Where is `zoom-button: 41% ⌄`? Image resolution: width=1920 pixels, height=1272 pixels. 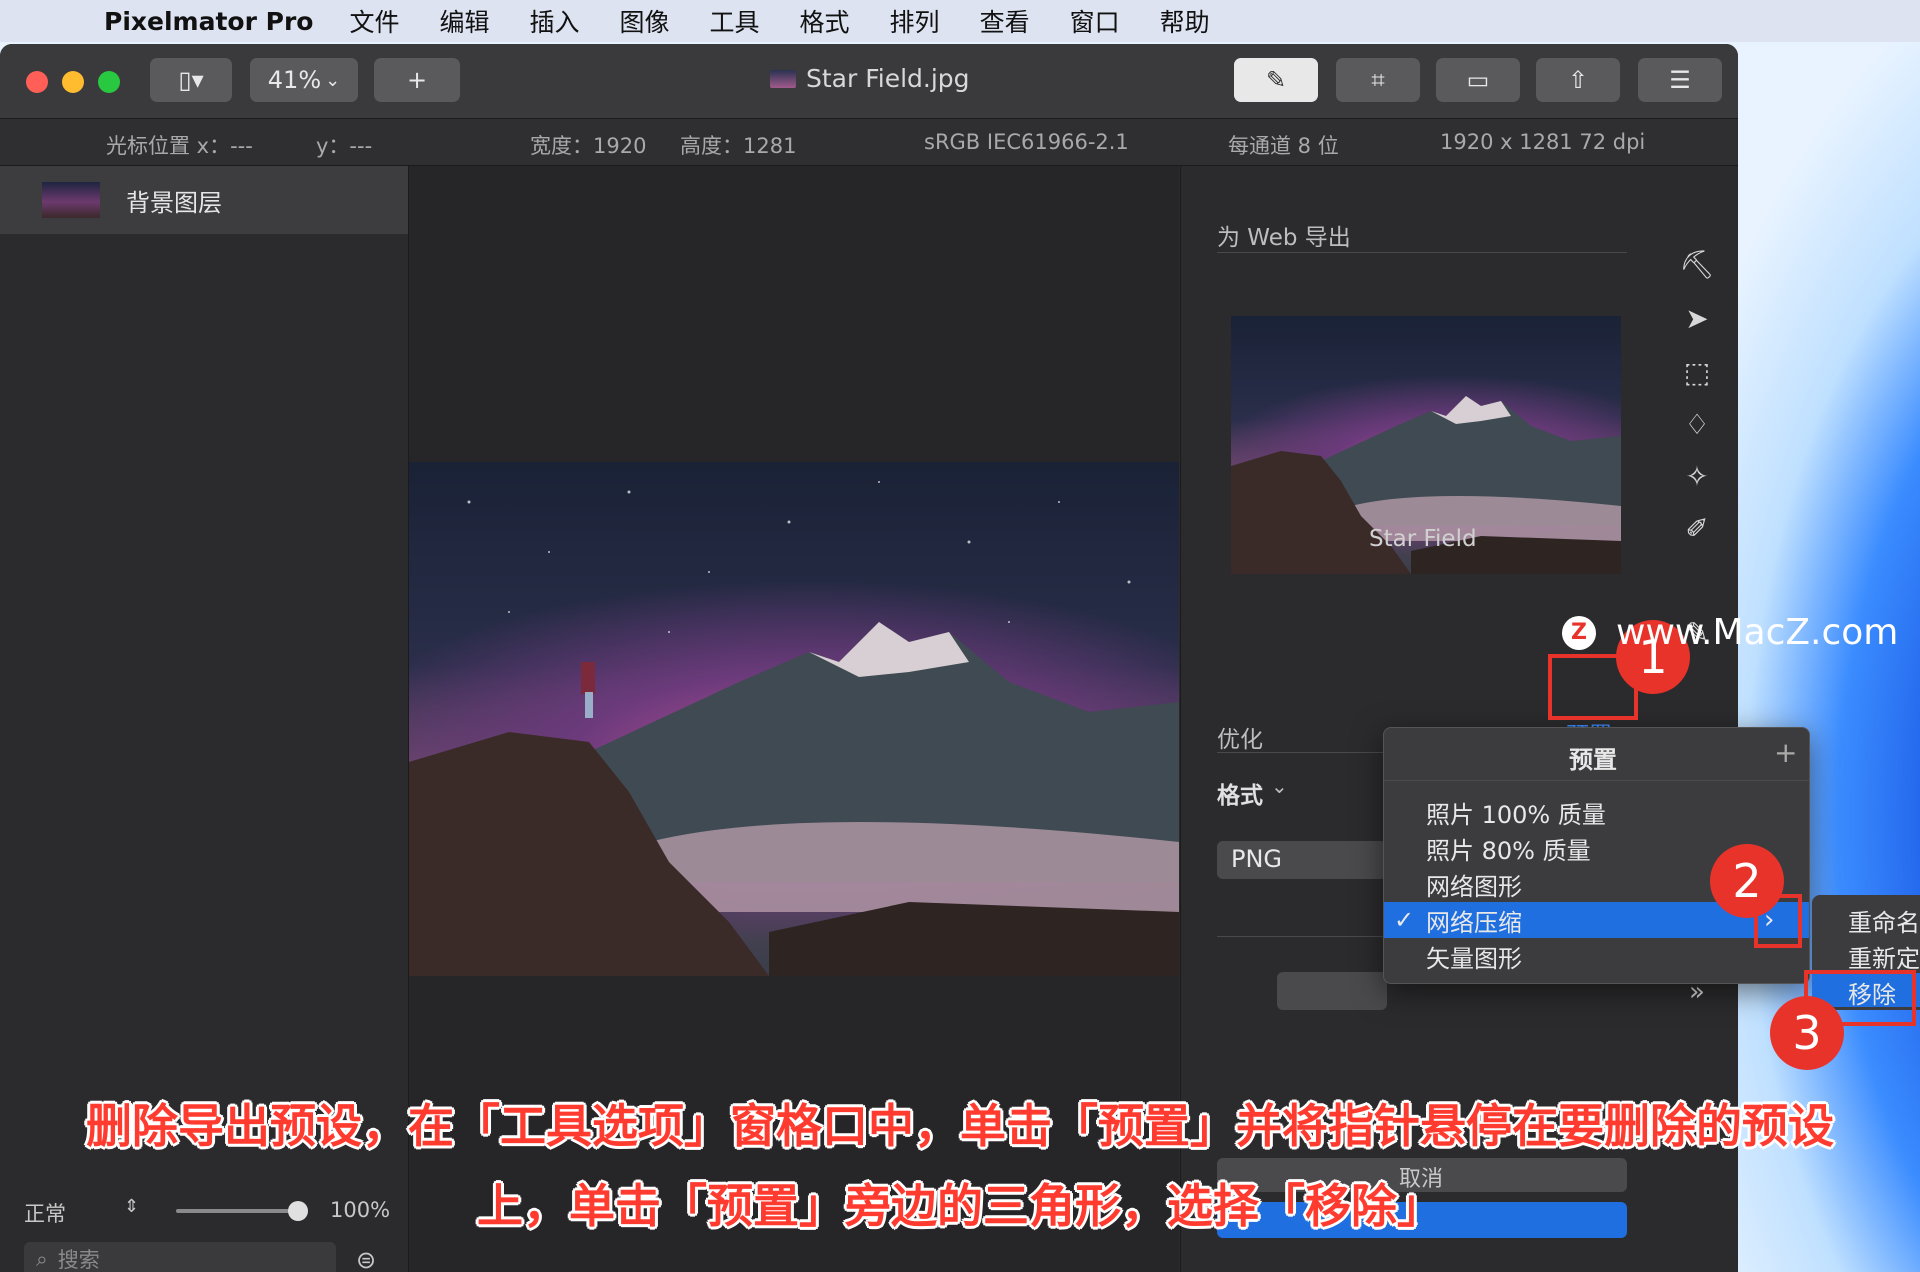 zoom-button: 41% ⌄ is located at coordinates (304, 80).